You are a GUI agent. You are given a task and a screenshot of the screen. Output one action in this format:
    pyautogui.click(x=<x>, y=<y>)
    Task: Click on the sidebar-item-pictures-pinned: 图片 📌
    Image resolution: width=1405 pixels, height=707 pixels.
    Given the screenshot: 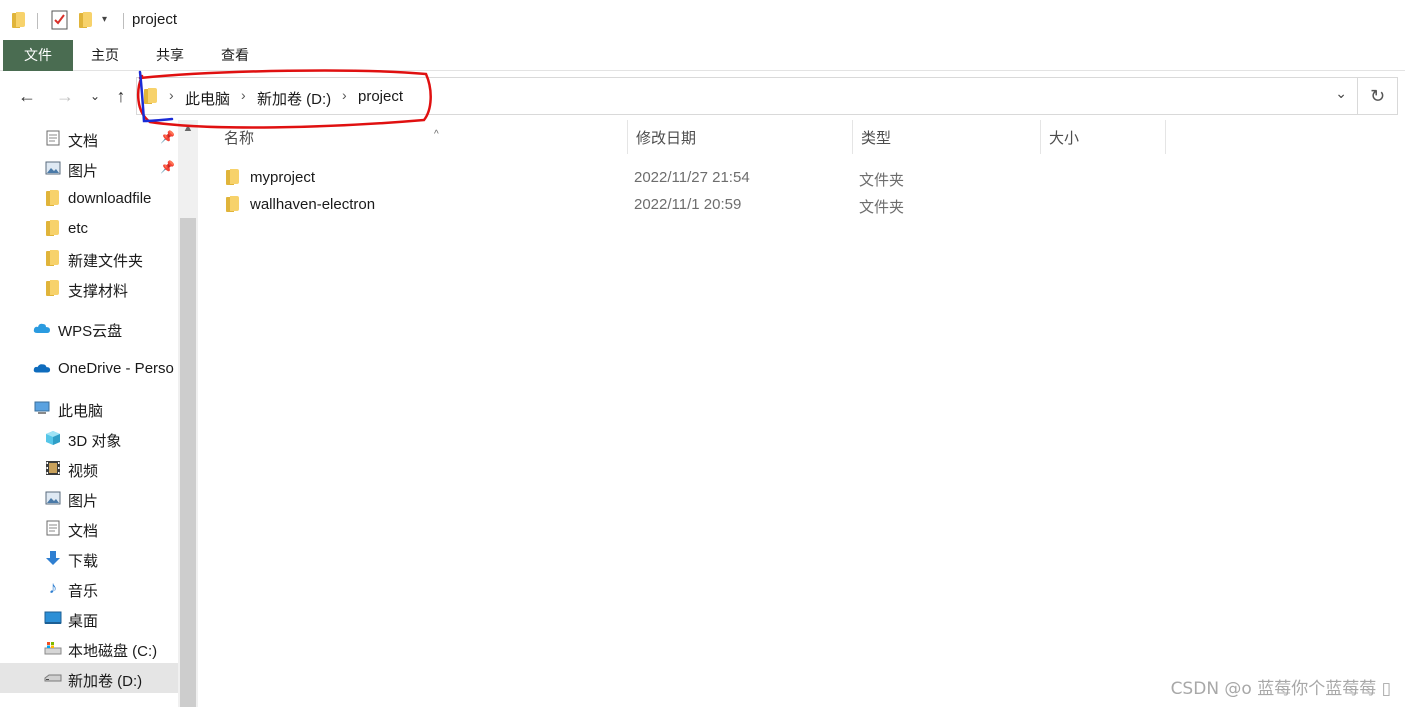 What is the action you would take?
    pyautogui.click(x=89, y=168)
    